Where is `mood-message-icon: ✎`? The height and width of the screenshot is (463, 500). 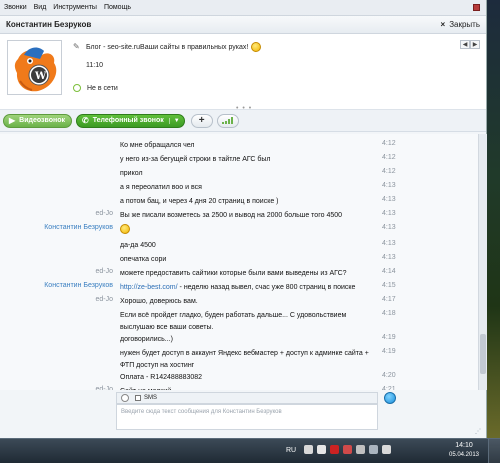 mood-message-icon: ✎ is located at coordinates (76, 46).